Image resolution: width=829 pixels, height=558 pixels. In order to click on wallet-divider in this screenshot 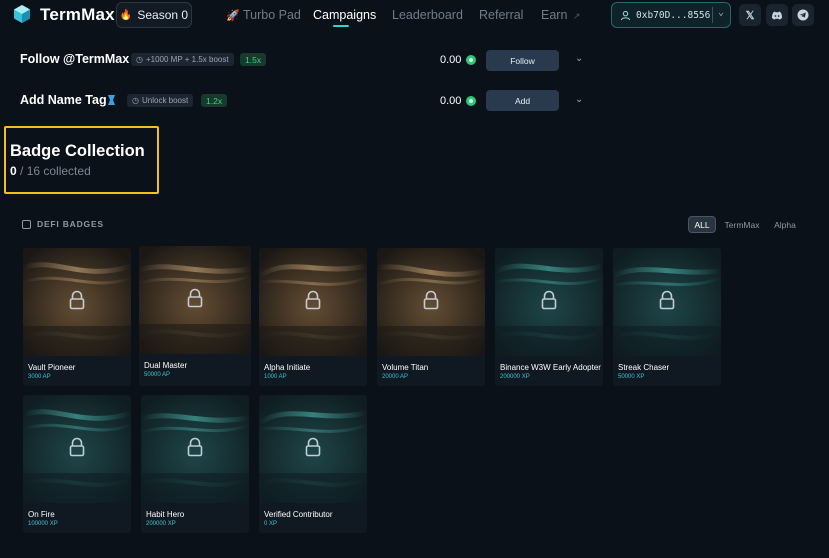, I will do `click(712, 15)`.